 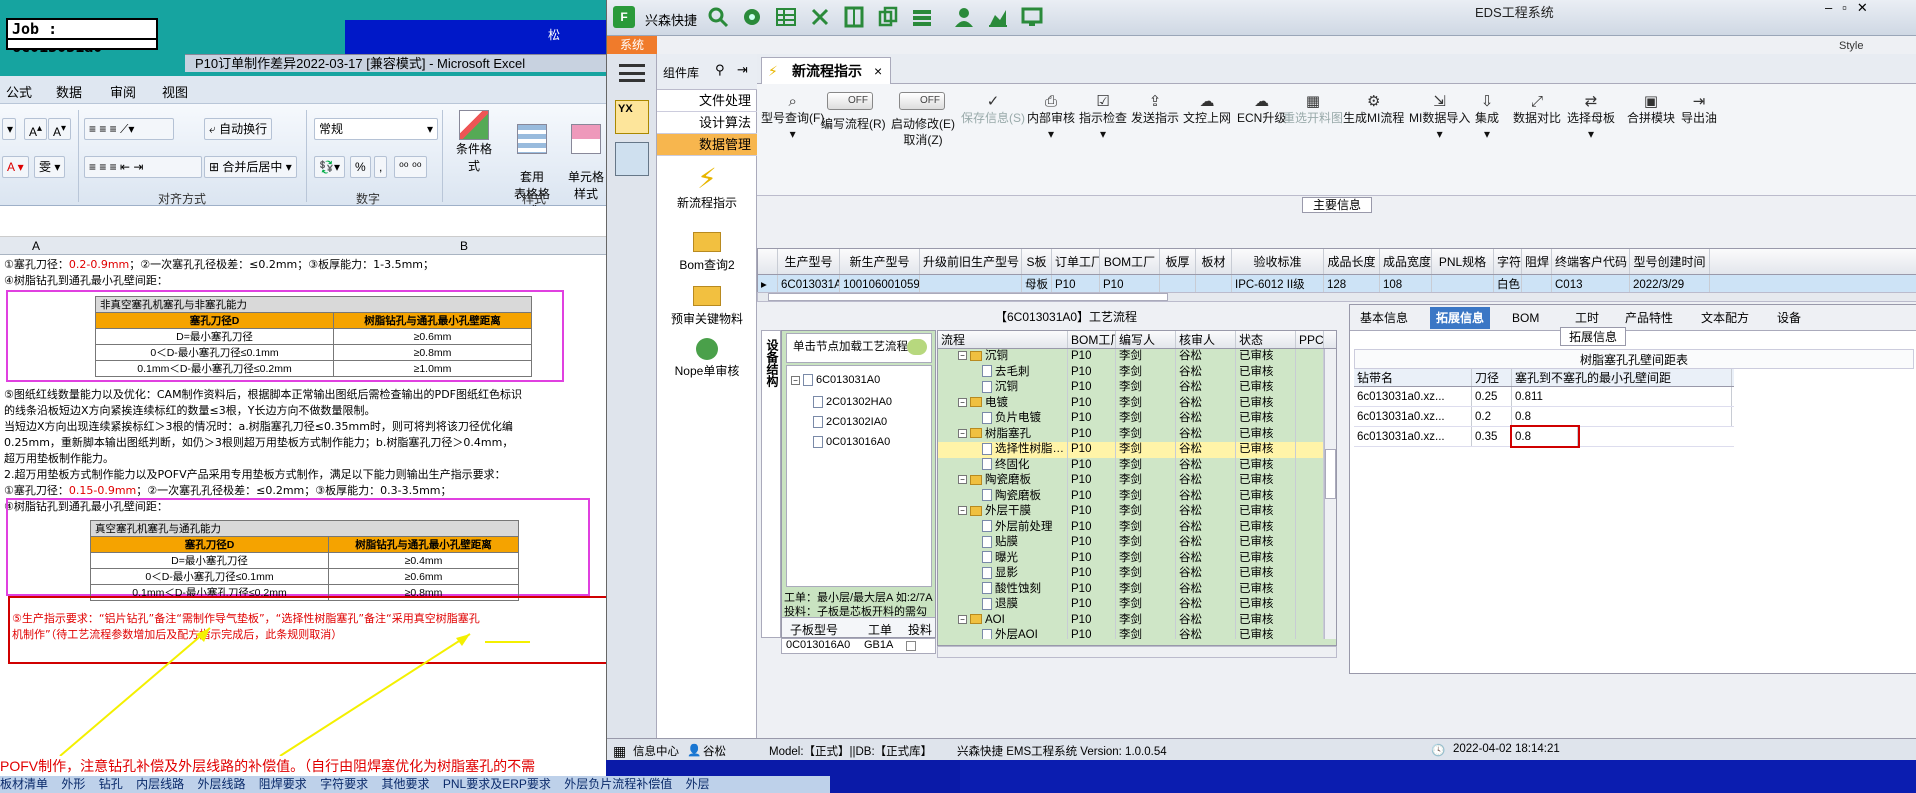 I want to click on column-header: 阻焊, so click(x=1537, y=261).